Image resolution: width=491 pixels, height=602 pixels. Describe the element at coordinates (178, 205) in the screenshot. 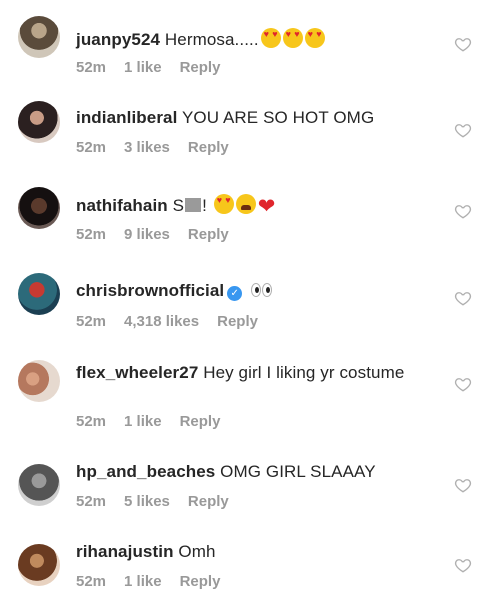

I see `comment-text-start: S` at that location.